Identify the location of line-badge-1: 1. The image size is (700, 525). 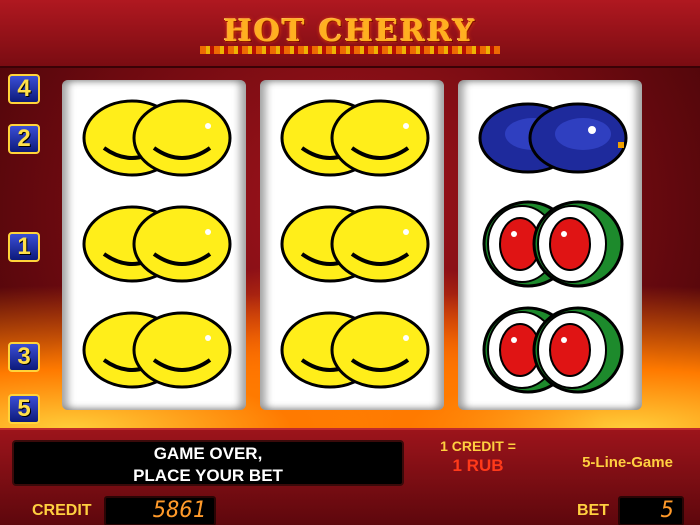
(24, 247).